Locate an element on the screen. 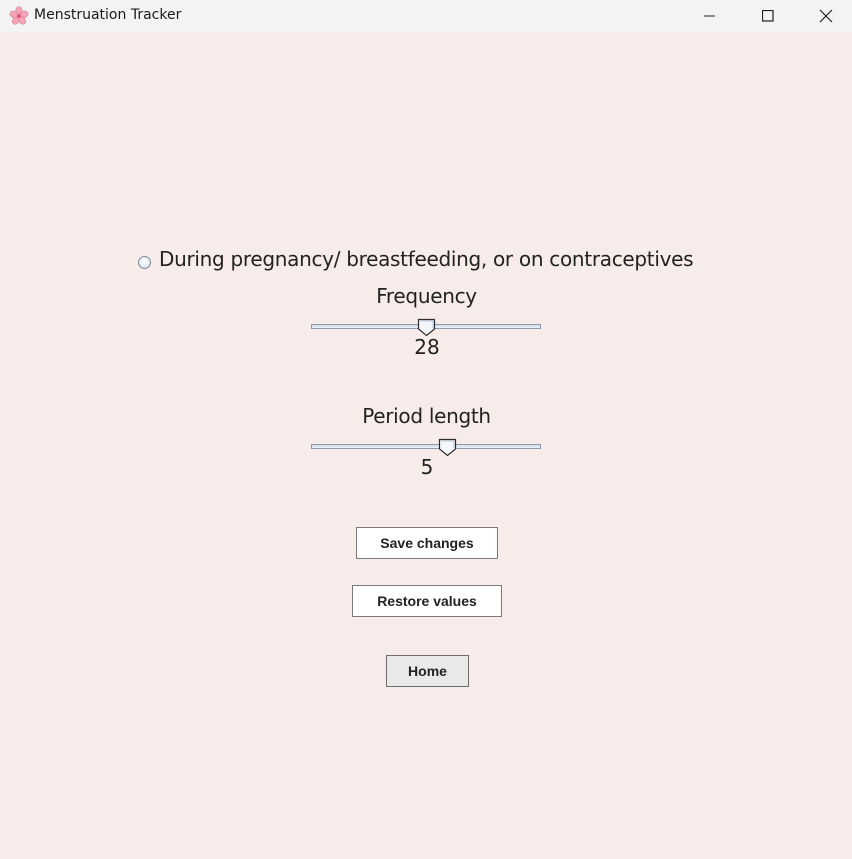  pregnancy-radio-button is located at coordinates (144, 262).